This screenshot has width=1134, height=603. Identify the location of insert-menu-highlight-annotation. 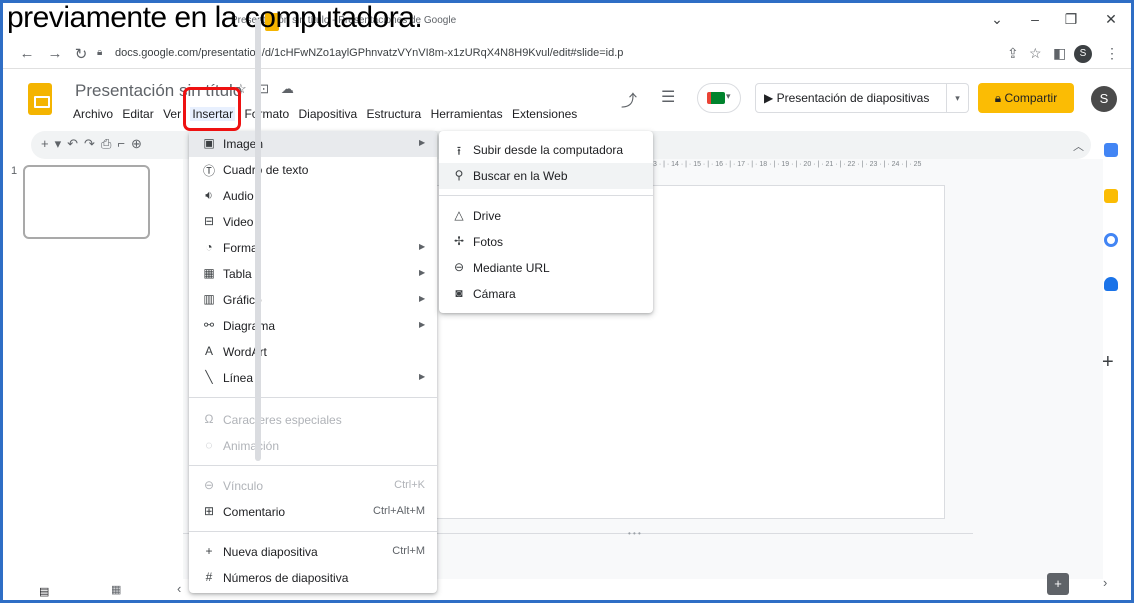
(212, 109).